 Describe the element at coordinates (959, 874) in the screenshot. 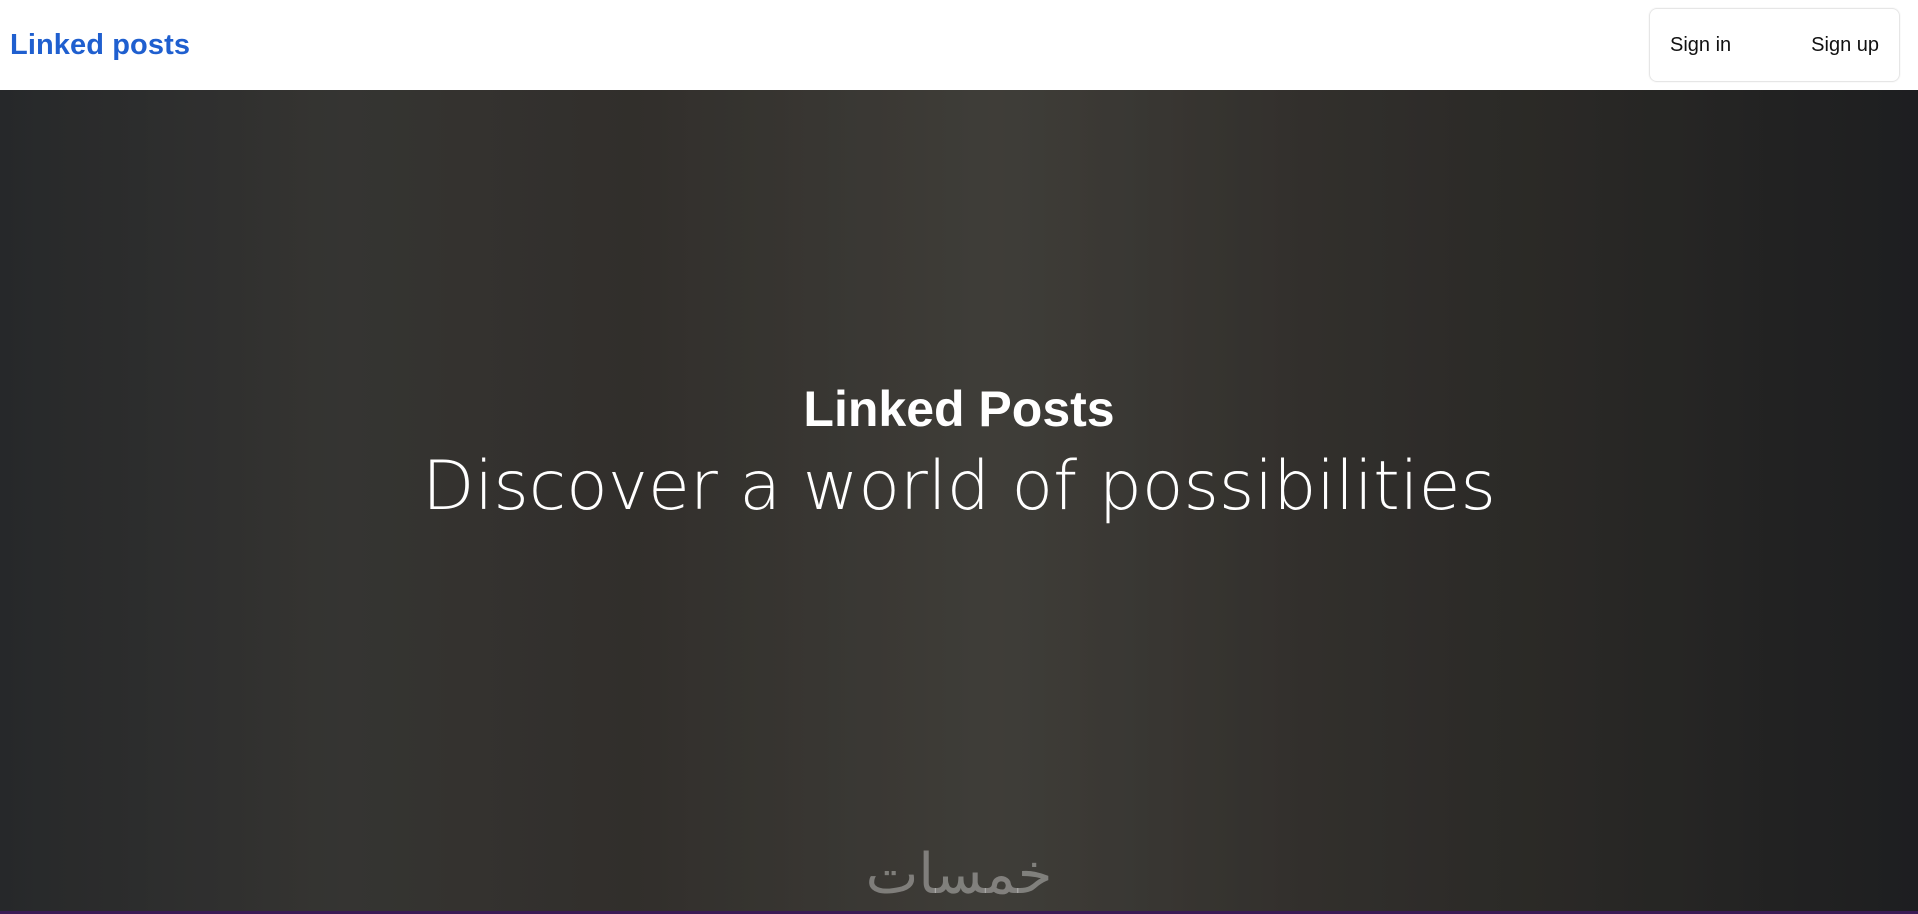

I see `watermark-logo: خمسات` at that location.